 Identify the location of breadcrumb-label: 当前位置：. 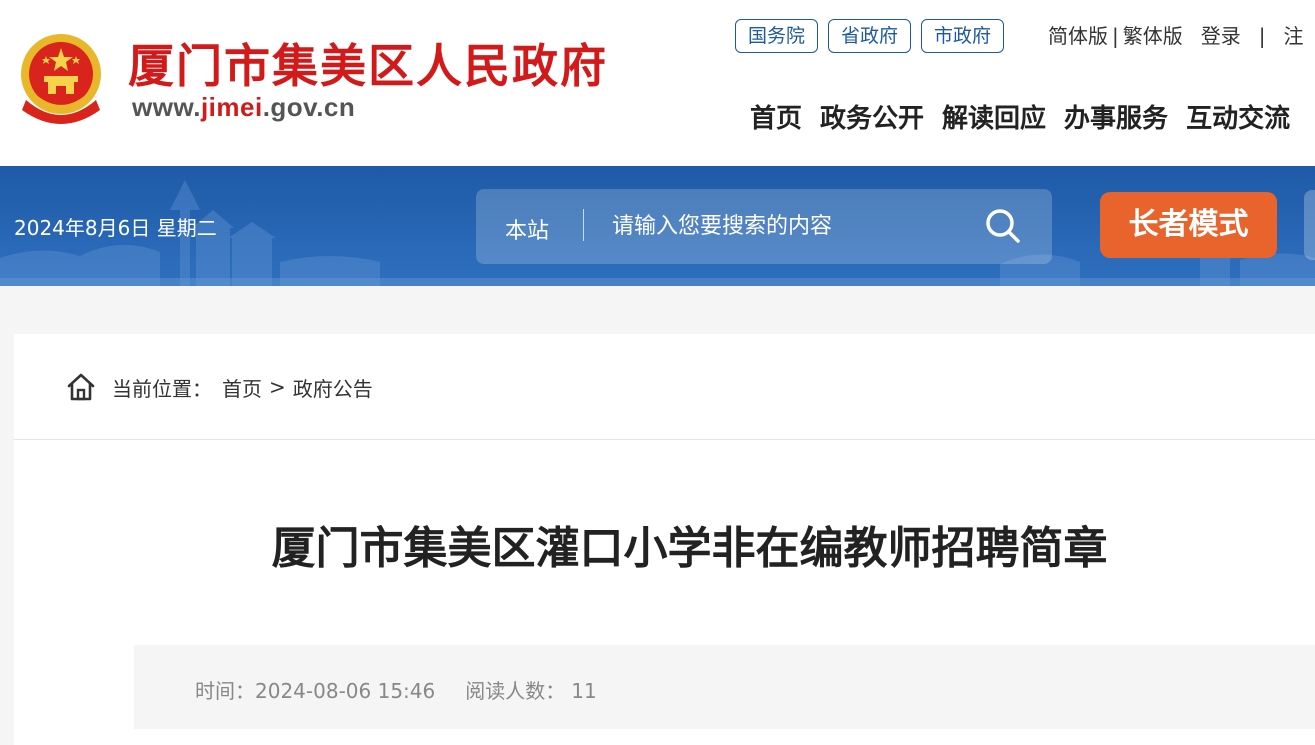
(162, 388).